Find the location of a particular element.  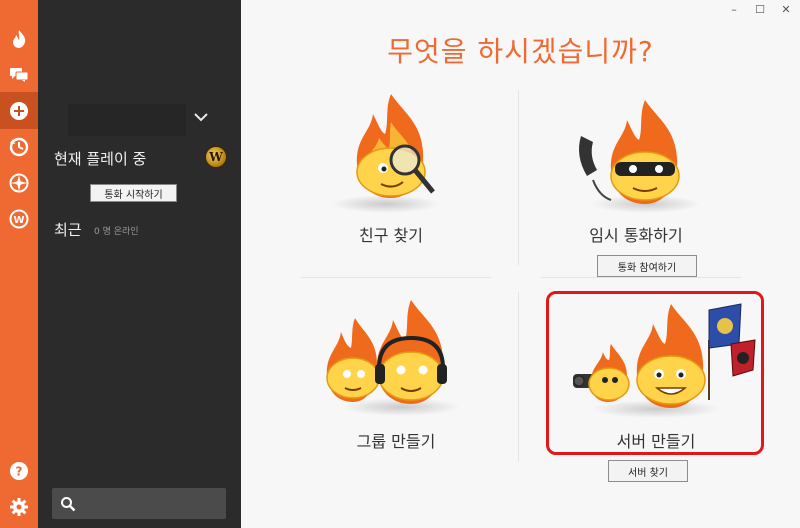

search-input is located at coordinates (139, 503).